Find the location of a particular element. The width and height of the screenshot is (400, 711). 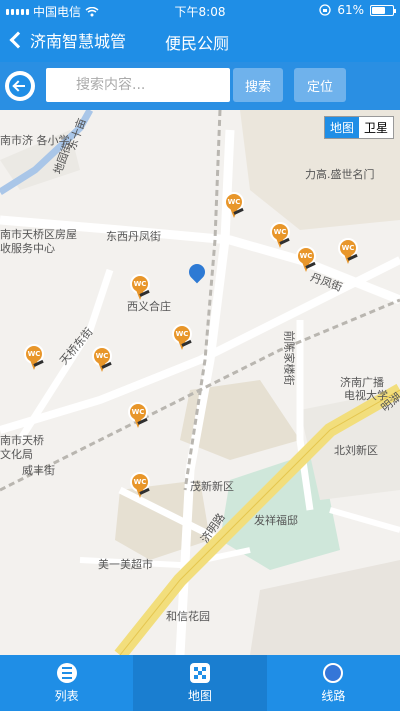

map-label-weifeng: 威丰街 is located at coordinates (38, 470).